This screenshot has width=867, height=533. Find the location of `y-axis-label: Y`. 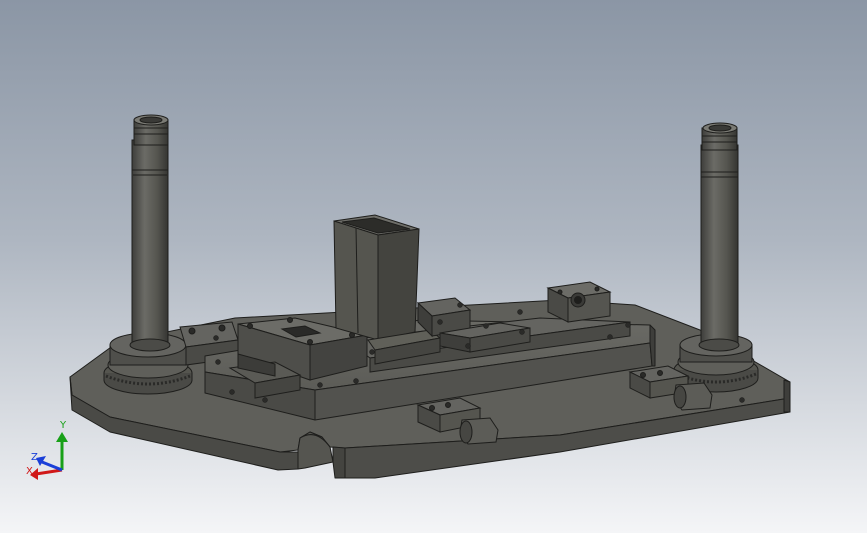

y-axis-label: Y is located at coordinates (63, 425).